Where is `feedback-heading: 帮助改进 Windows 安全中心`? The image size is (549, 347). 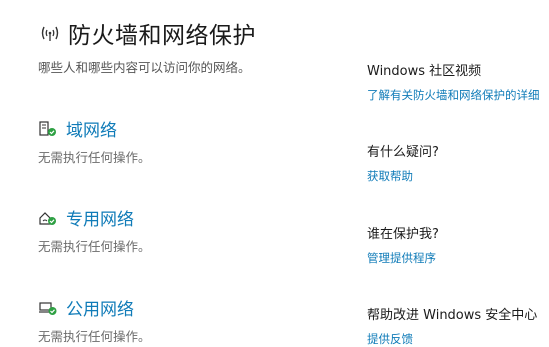
feedback-heading: 帮助改进 Windows 安全中心 is located at coordinates (452, 315).